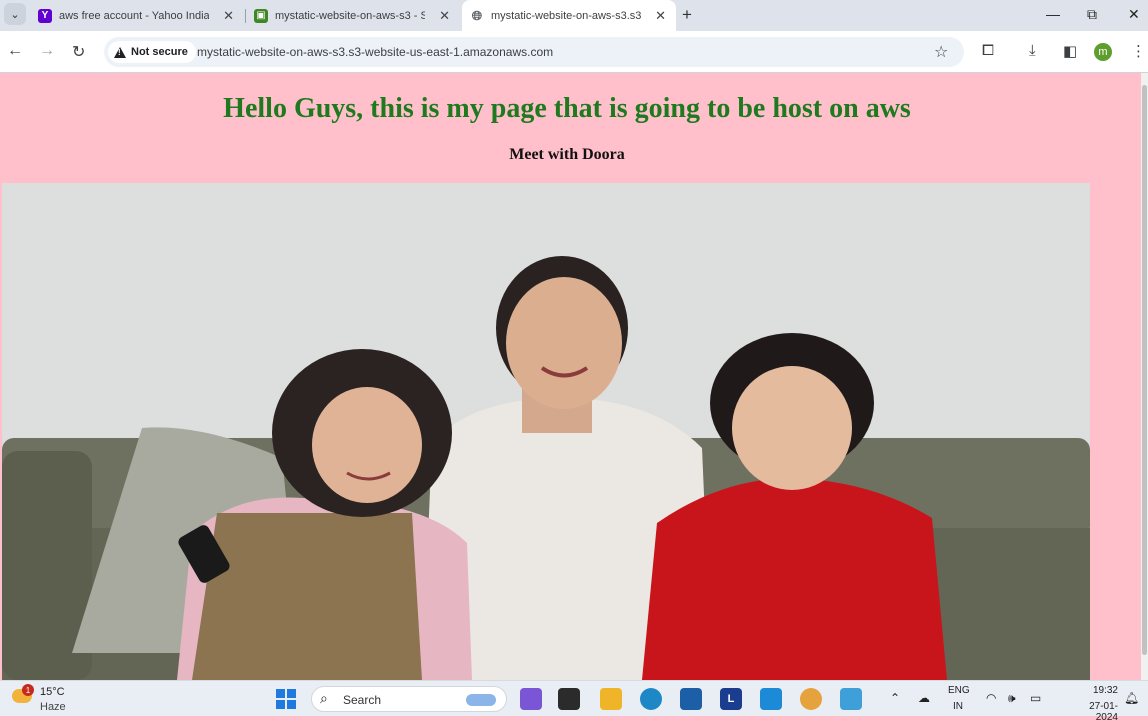 This screenshot has height=723, width=1148. What do you see at coordinates (53, 707) in the screenshot?
I see `weather-condition: Haze` at bounding box center [53, 707].